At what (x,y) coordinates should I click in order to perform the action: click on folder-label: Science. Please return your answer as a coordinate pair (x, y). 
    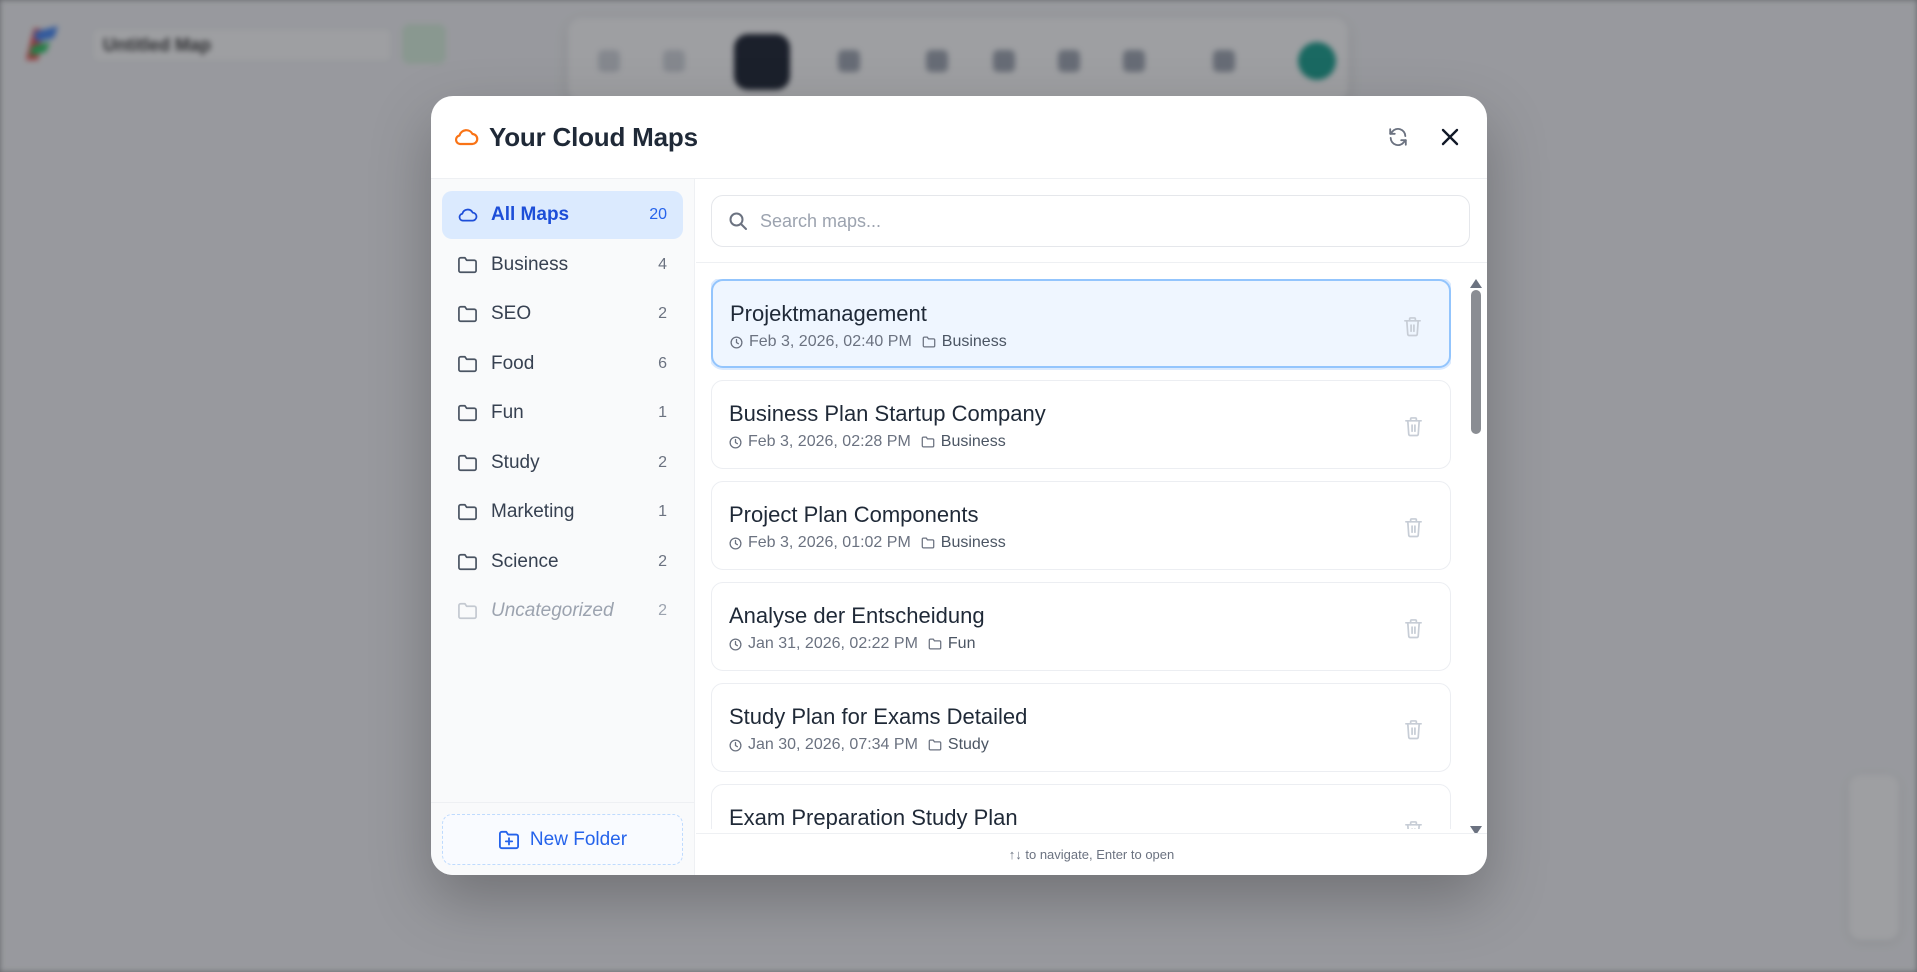
    Looking at the image, I should click on (525, 561).